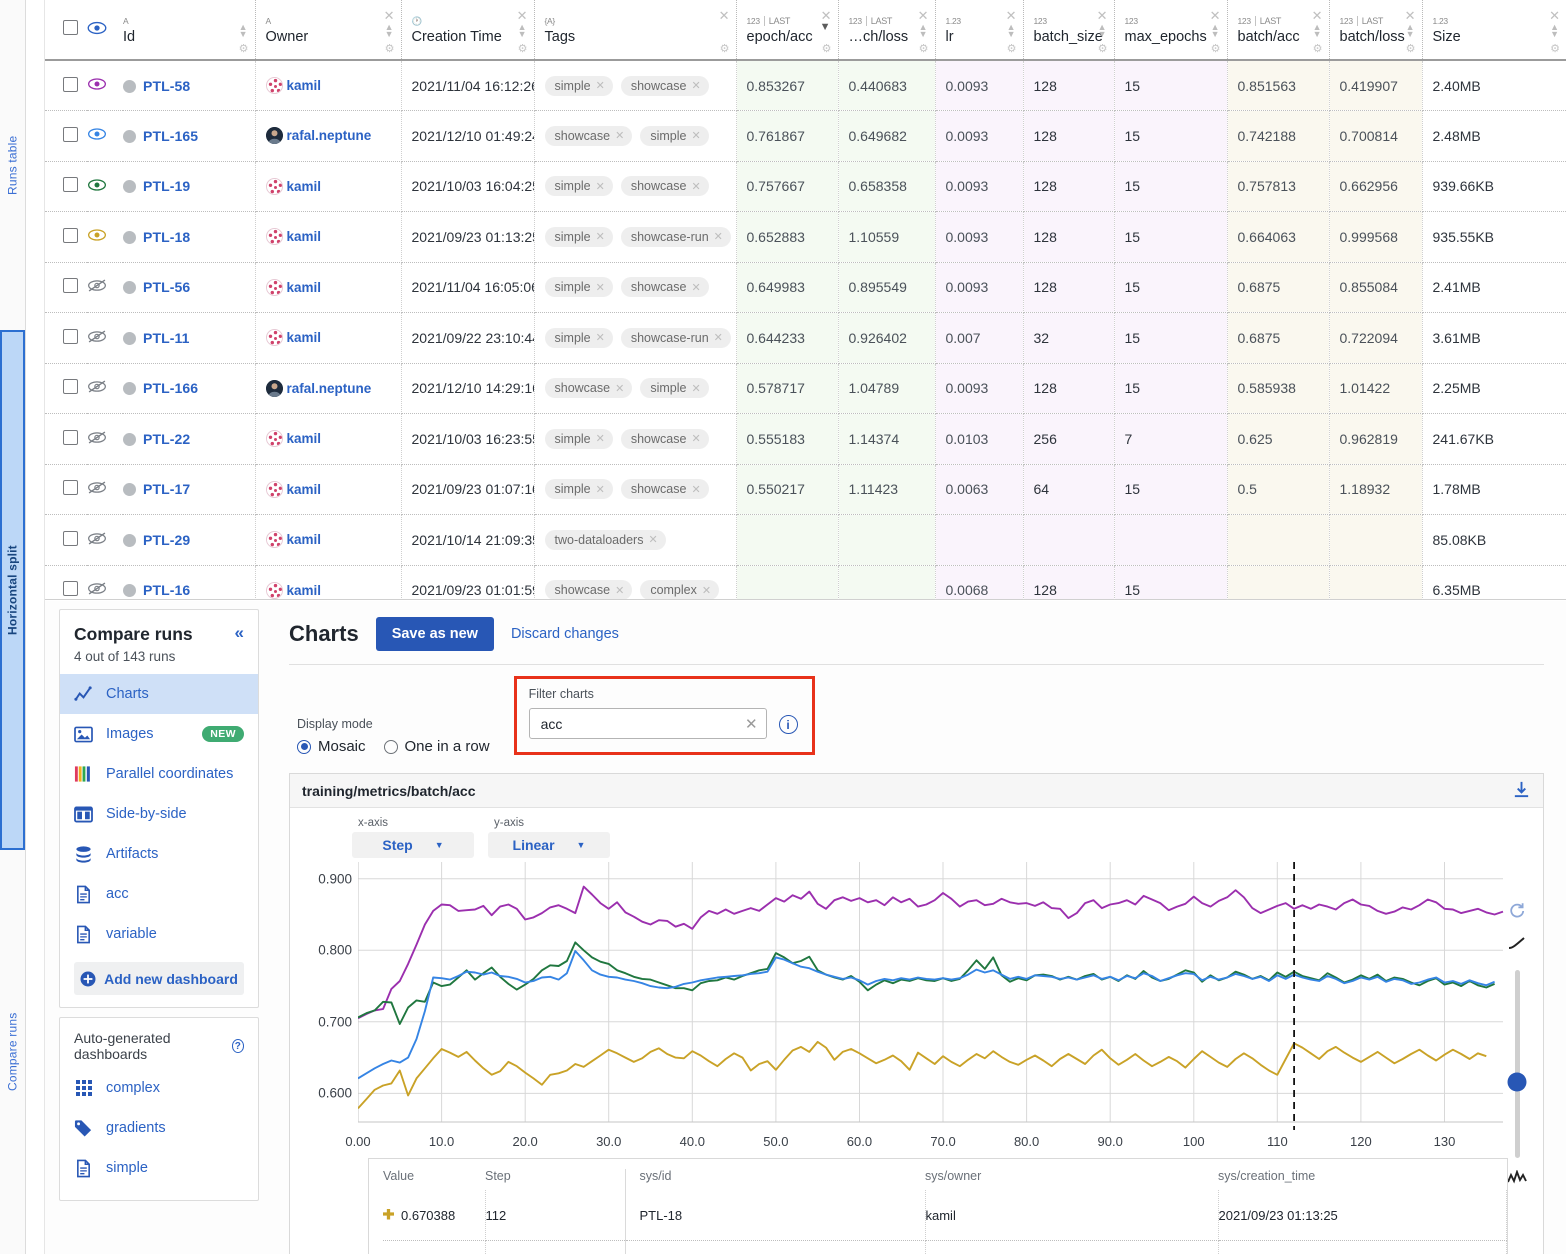 The image size is (1566, 1254). Describe the element at coordinates (635, 237) in the screenshot. I see `row-tags-cell: simple ✕ showcase-run ✕` at that location.